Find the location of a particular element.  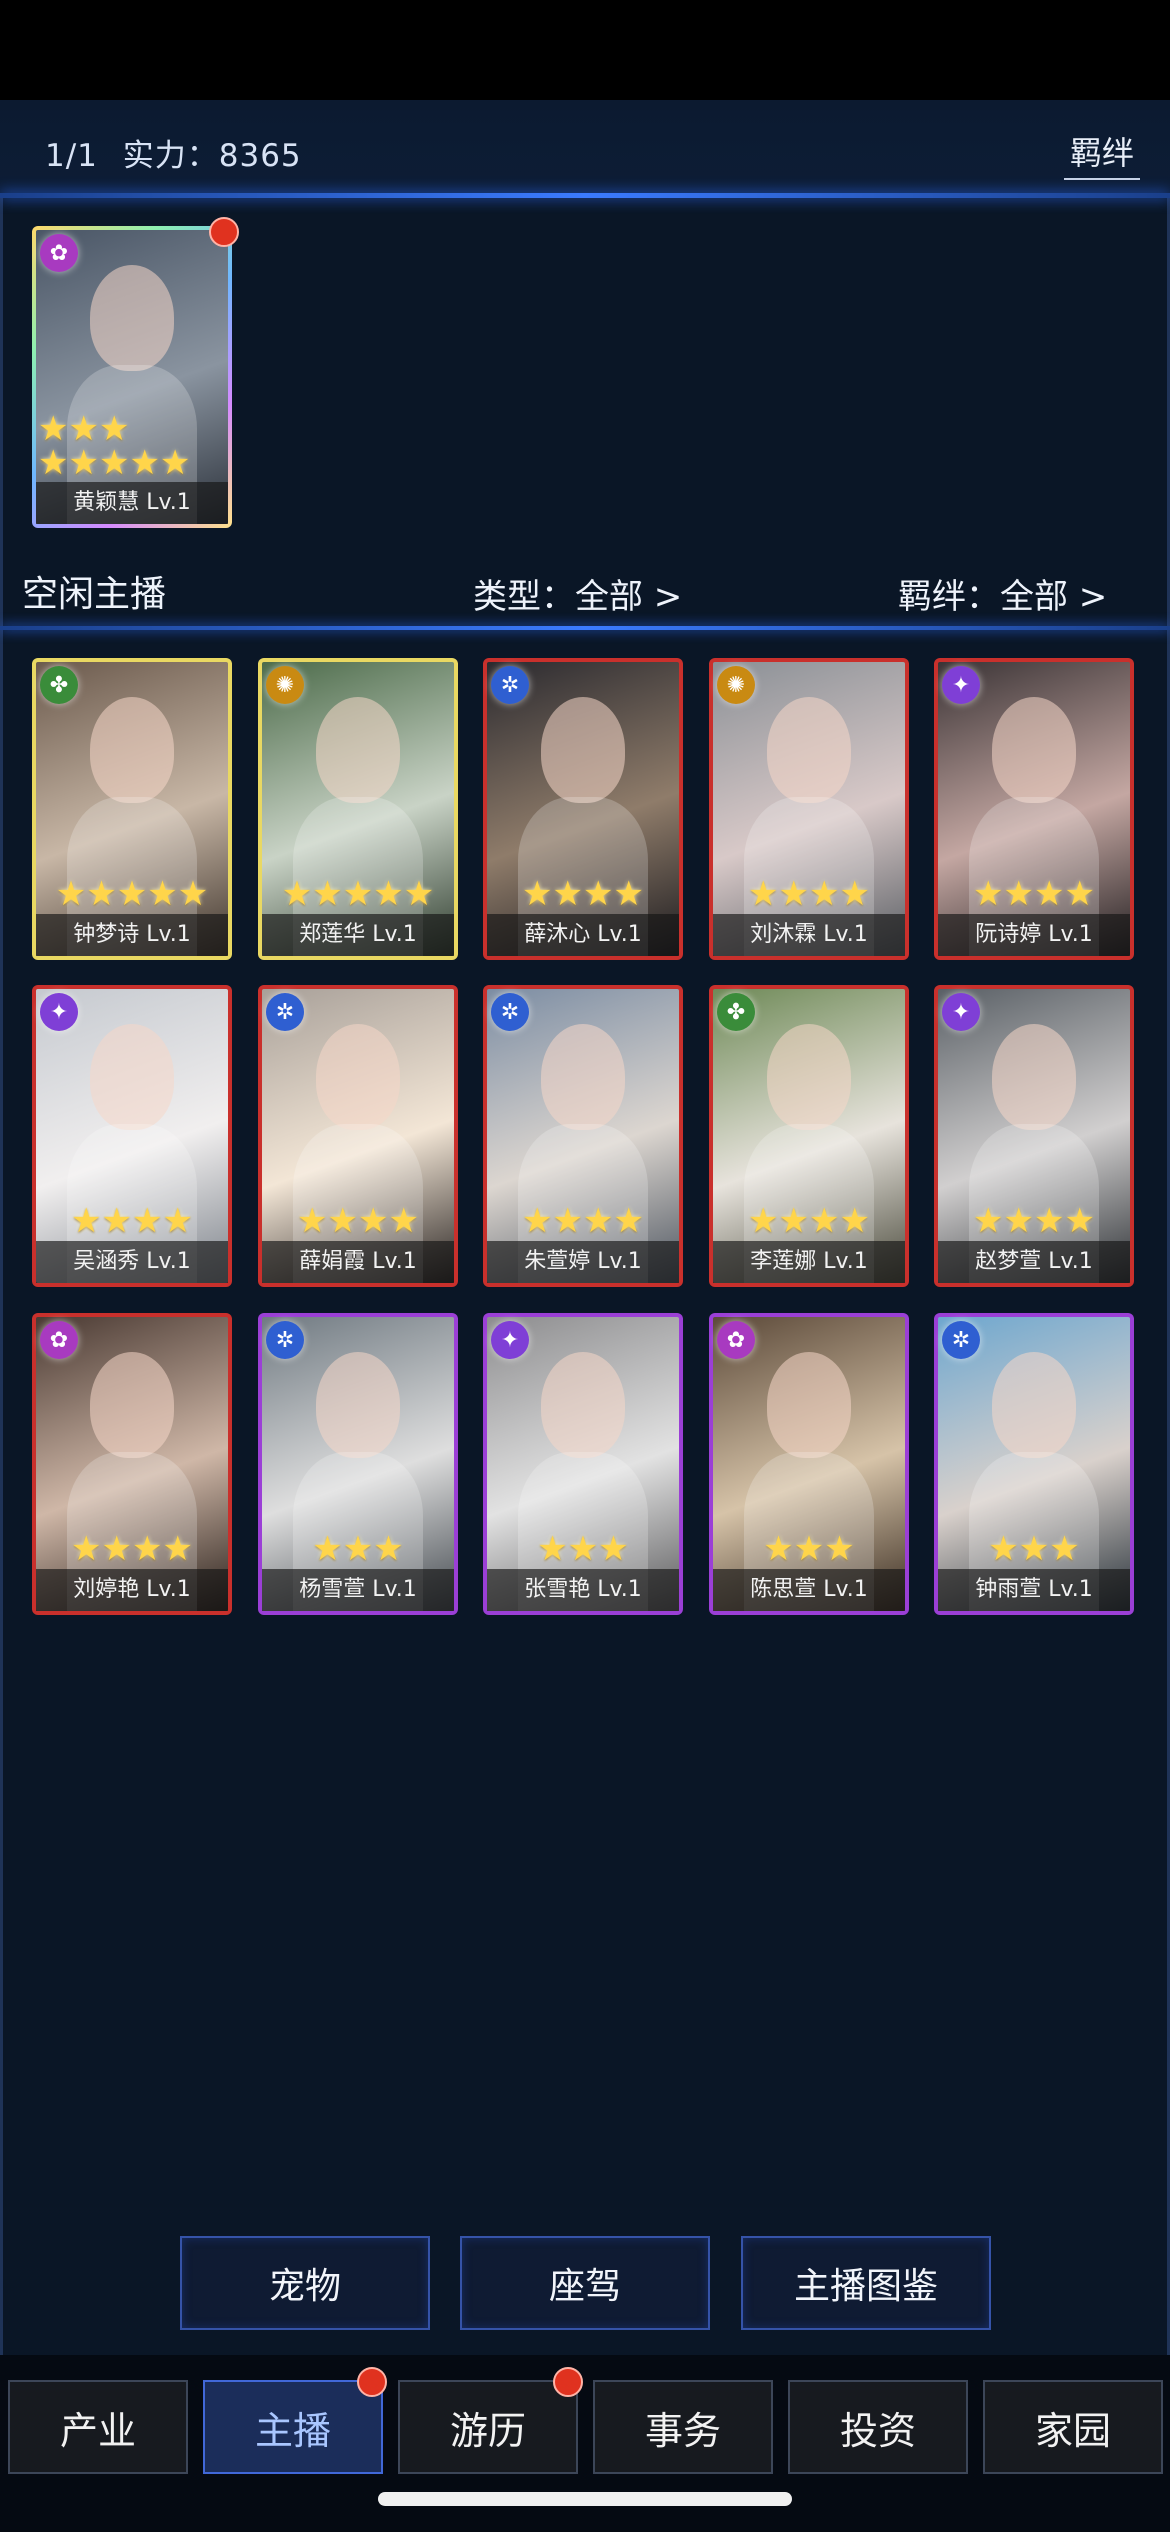

active-host-card: ✿ ★★★ ★★★★★ 黄颖慧 Lv.1 is located at coordinates (132, 377).